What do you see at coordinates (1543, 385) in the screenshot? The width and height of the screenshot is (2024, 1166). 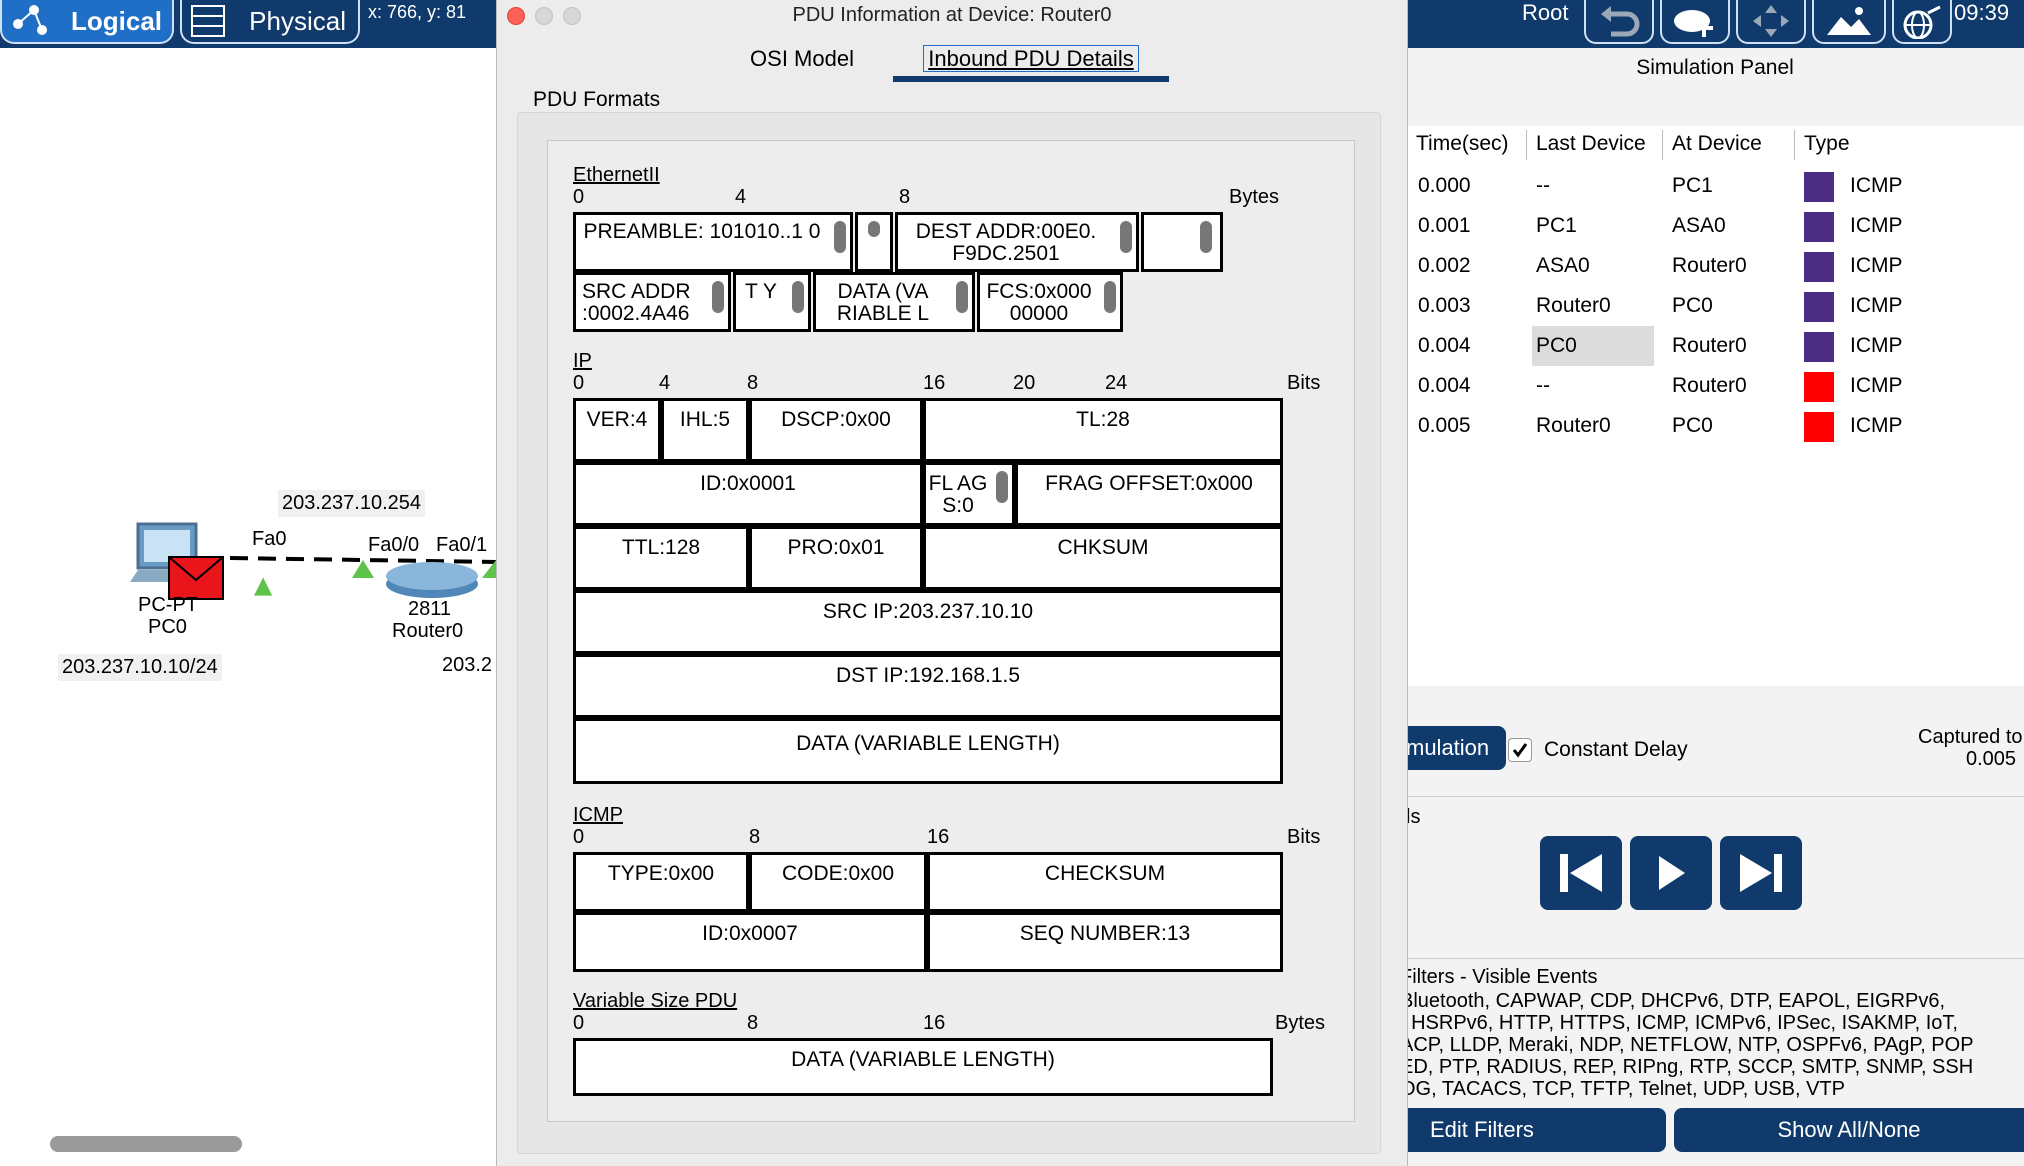 I see `event-last-device: --` at bounding box center [1543, 385].